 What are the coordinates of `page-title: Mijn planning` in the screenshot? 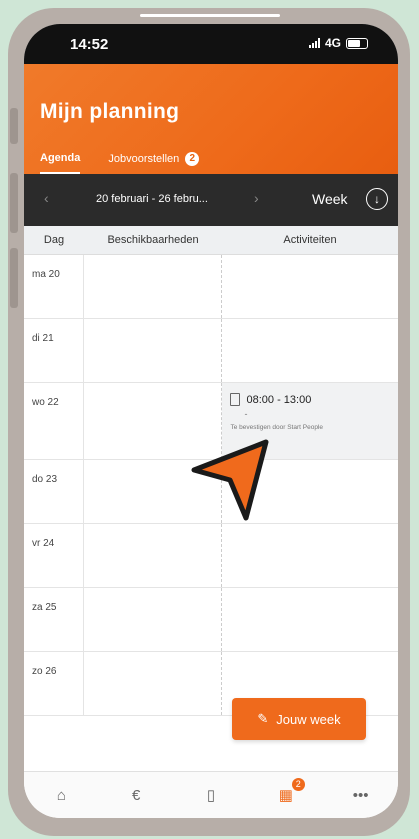 It's located at (110, 111).